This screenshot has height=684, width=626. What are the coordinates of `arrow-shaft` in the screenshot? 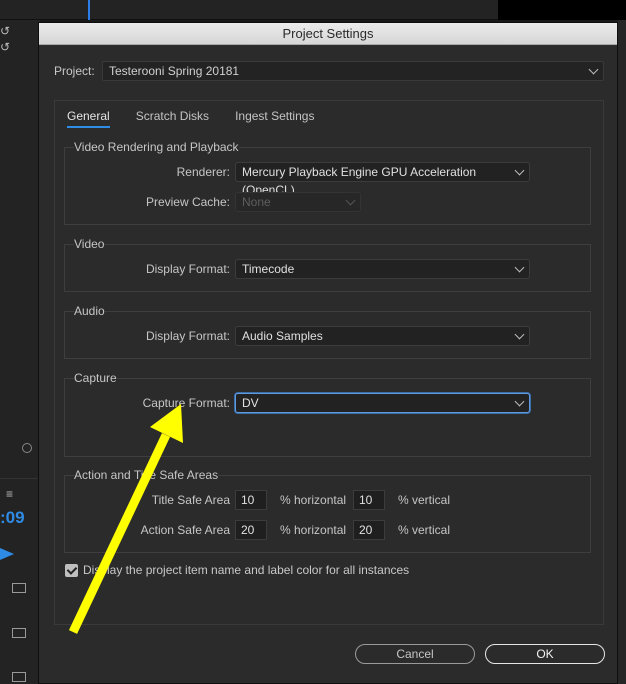 It's located at (119, 533).